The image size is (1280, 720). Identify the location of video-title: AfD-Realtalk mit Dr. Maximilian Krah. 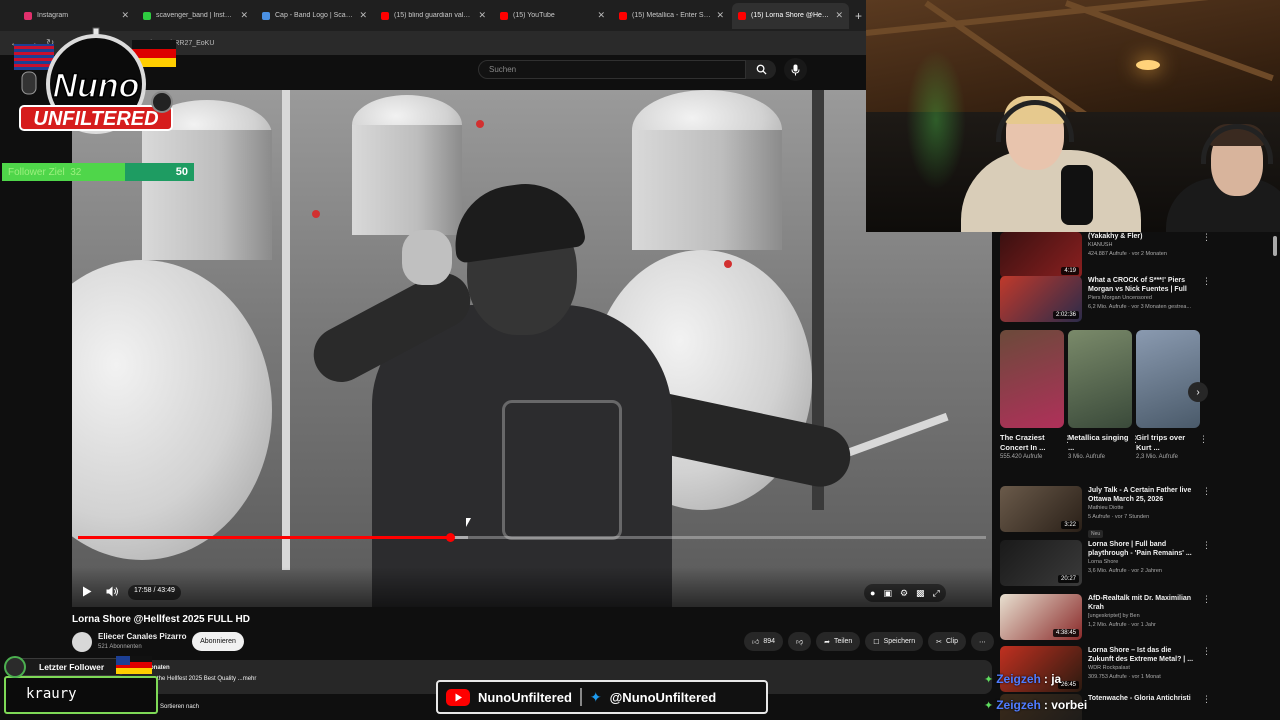
(1141, 603).